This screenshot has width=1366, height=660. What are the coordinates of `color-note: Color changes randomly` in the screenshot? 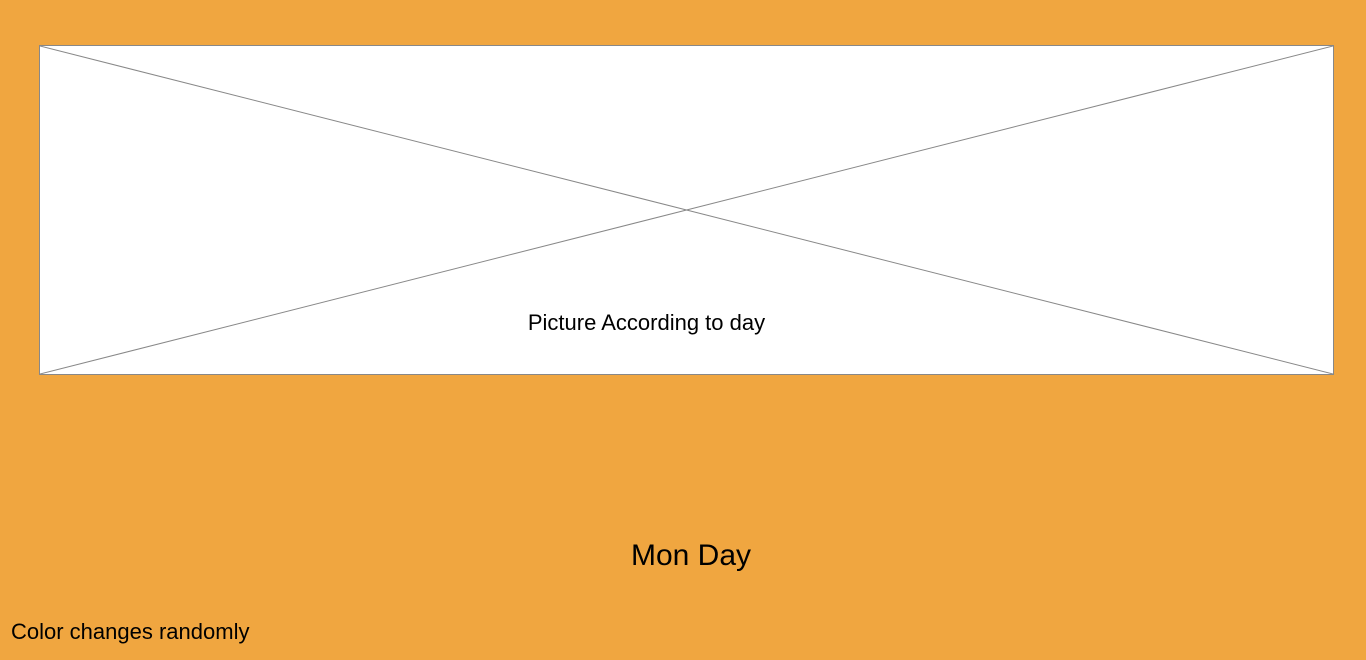 It's located at (130, 631).